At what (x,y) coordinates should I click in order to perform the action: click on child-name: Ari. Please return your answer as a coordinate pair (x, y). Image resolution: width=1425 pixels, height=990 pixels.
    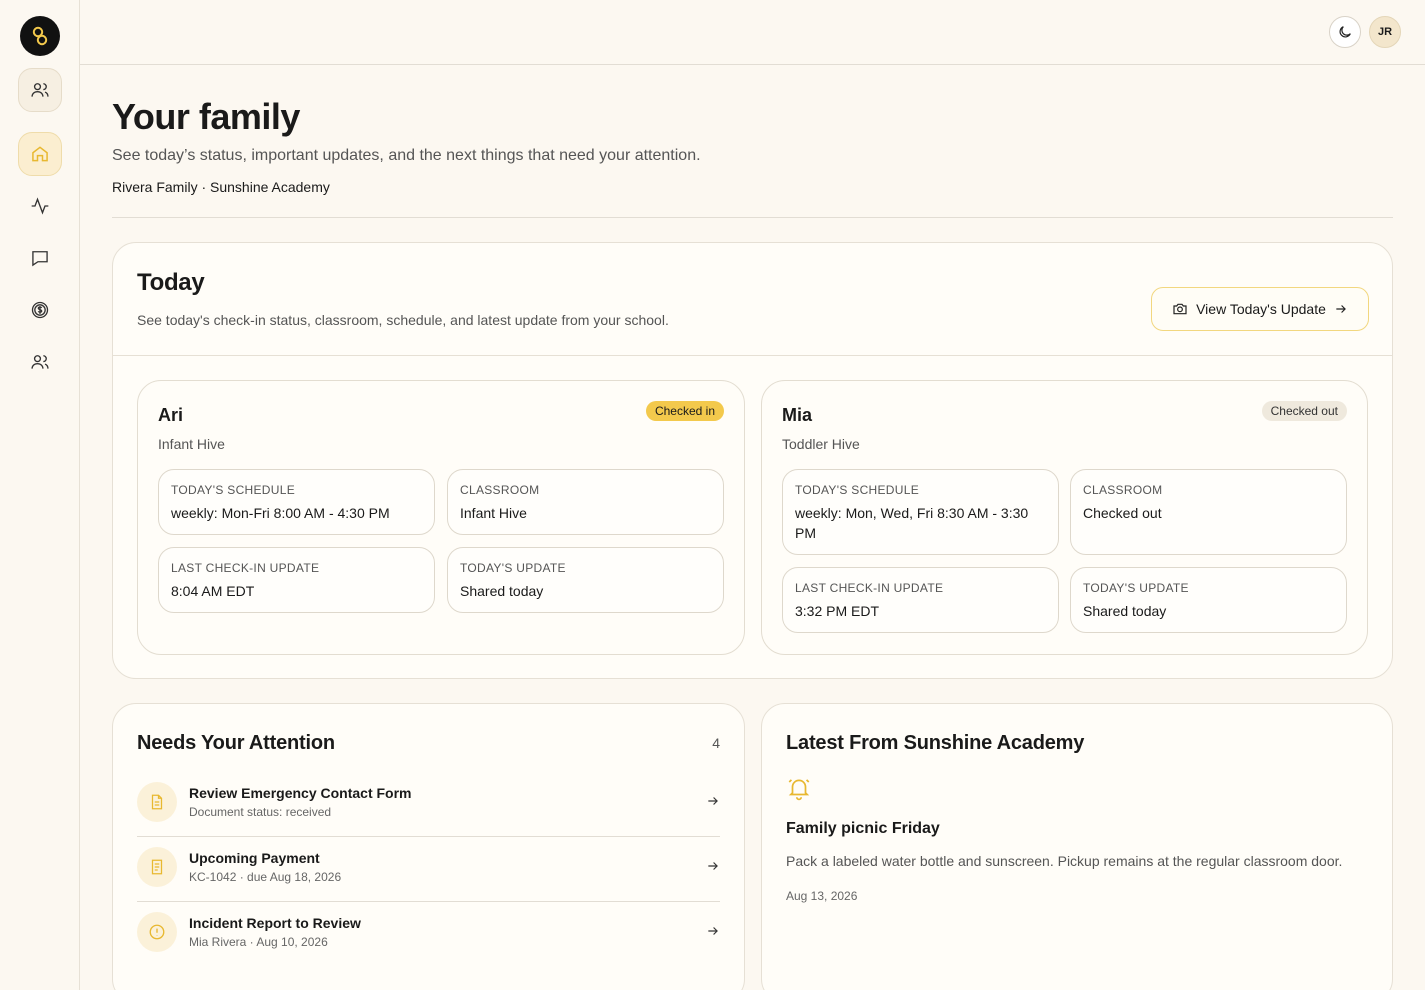
    Looking at the image, I should click on (171, 415).